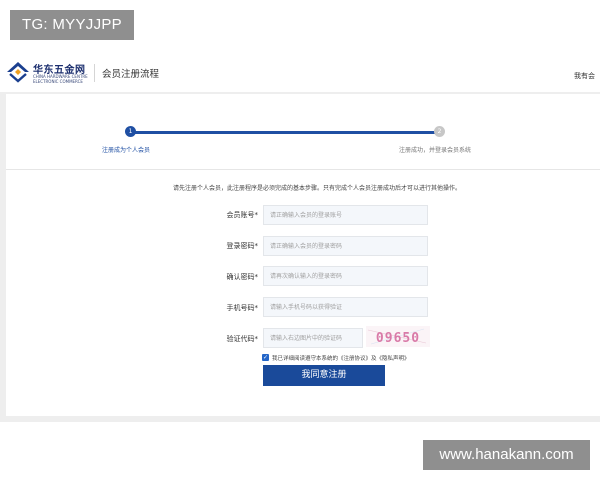  What do you see at coordinates (303, 169) in the screenshot?
I see `divider` at bounding box center [303, 169].